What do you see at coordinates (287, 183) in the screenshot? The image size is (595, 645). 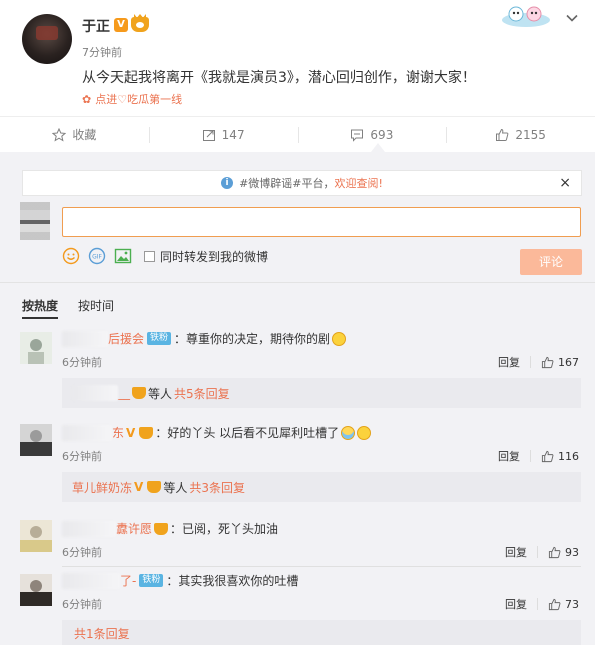 I see `rumor-text: #微博辟谣#平台，` at bounding box center [287, 183].